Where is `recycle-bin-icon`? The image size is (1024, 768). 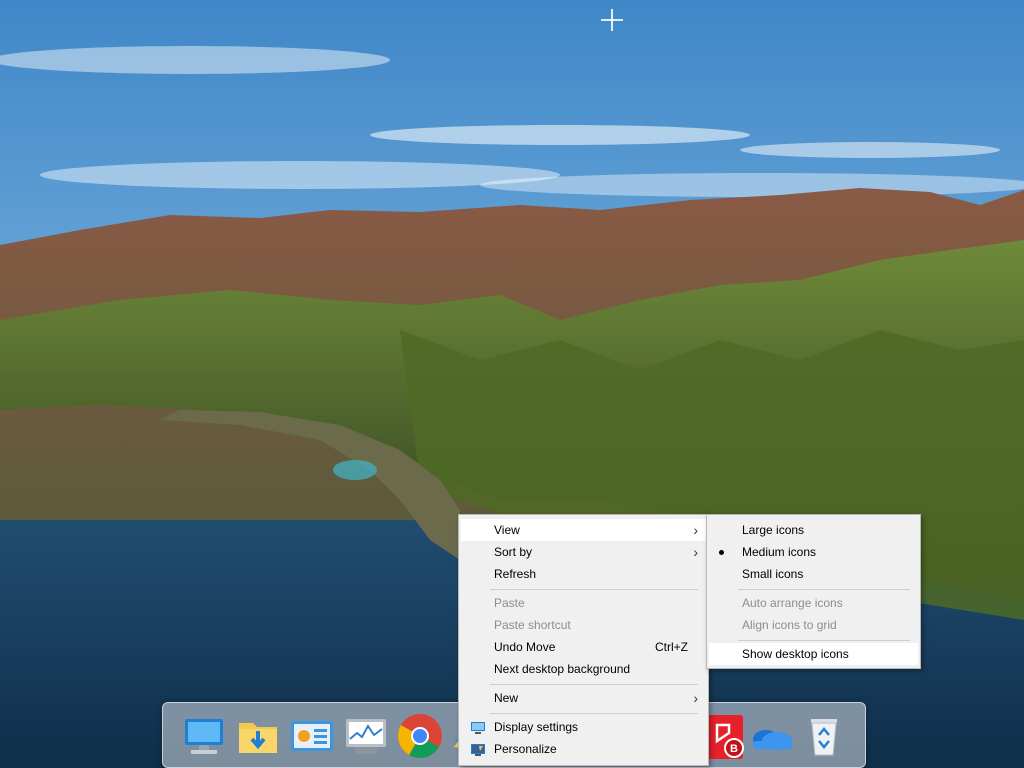
recycle-bin-icon is located at coordinates (824, 736).